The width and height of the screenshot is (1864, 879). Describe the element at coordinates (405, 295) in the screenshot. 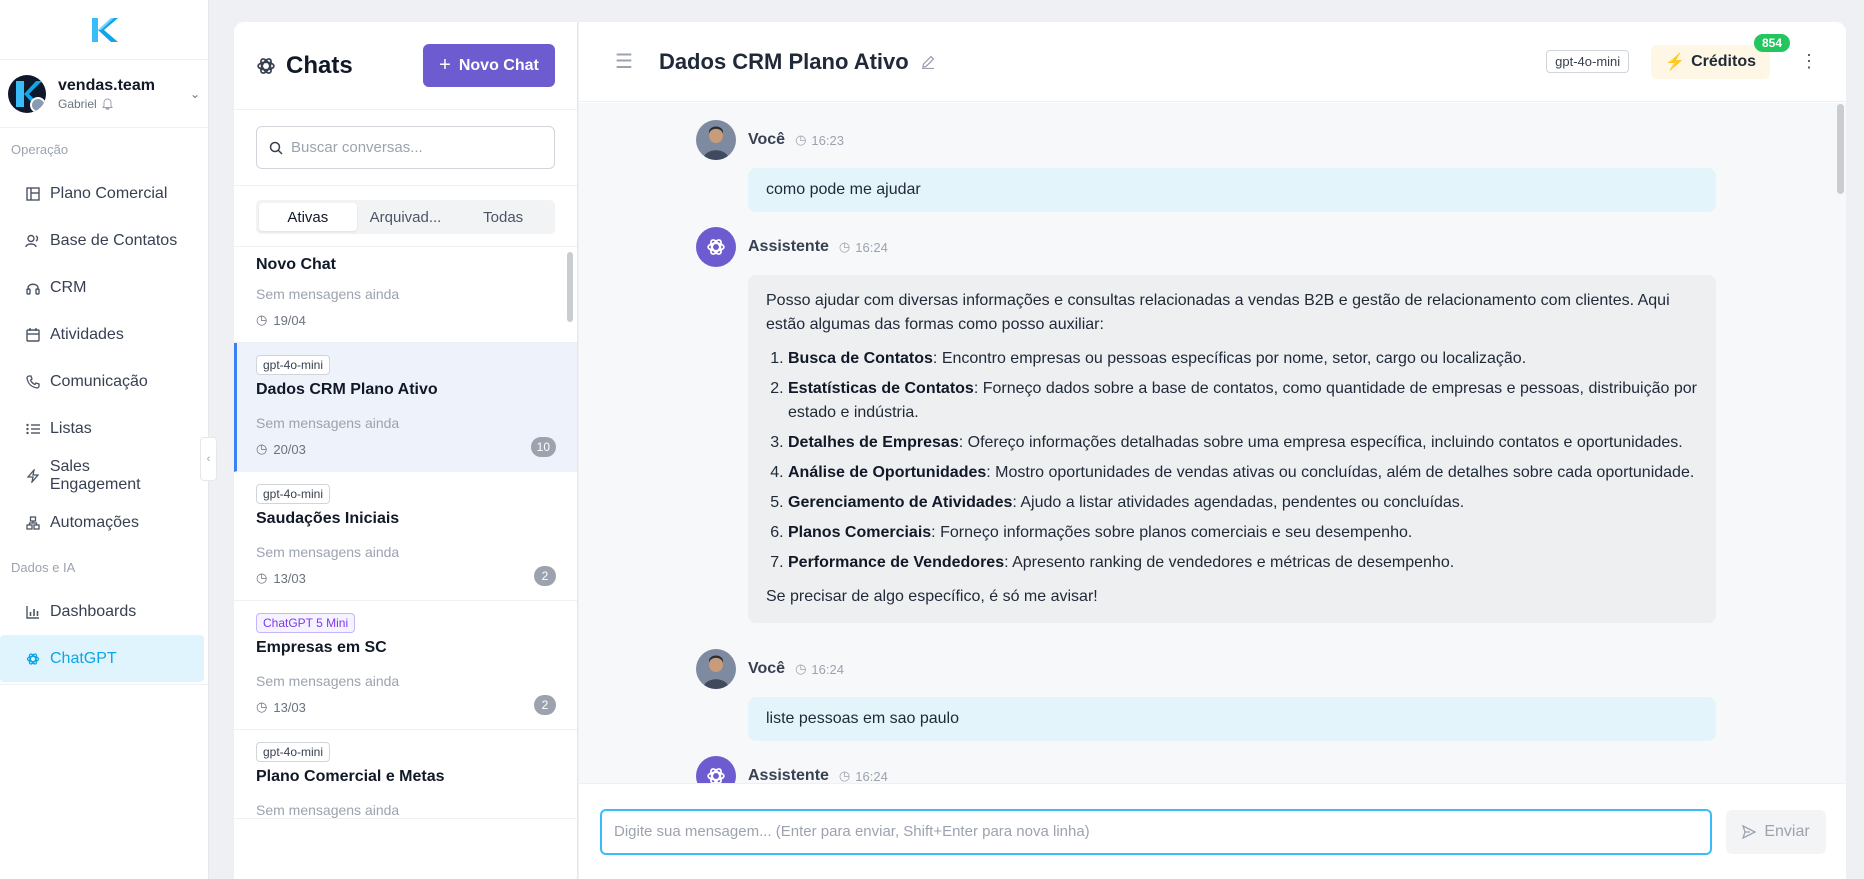

I see `conversation-item: Novo Chat Sem mensagens ainda ◷ 19/04` at that location.